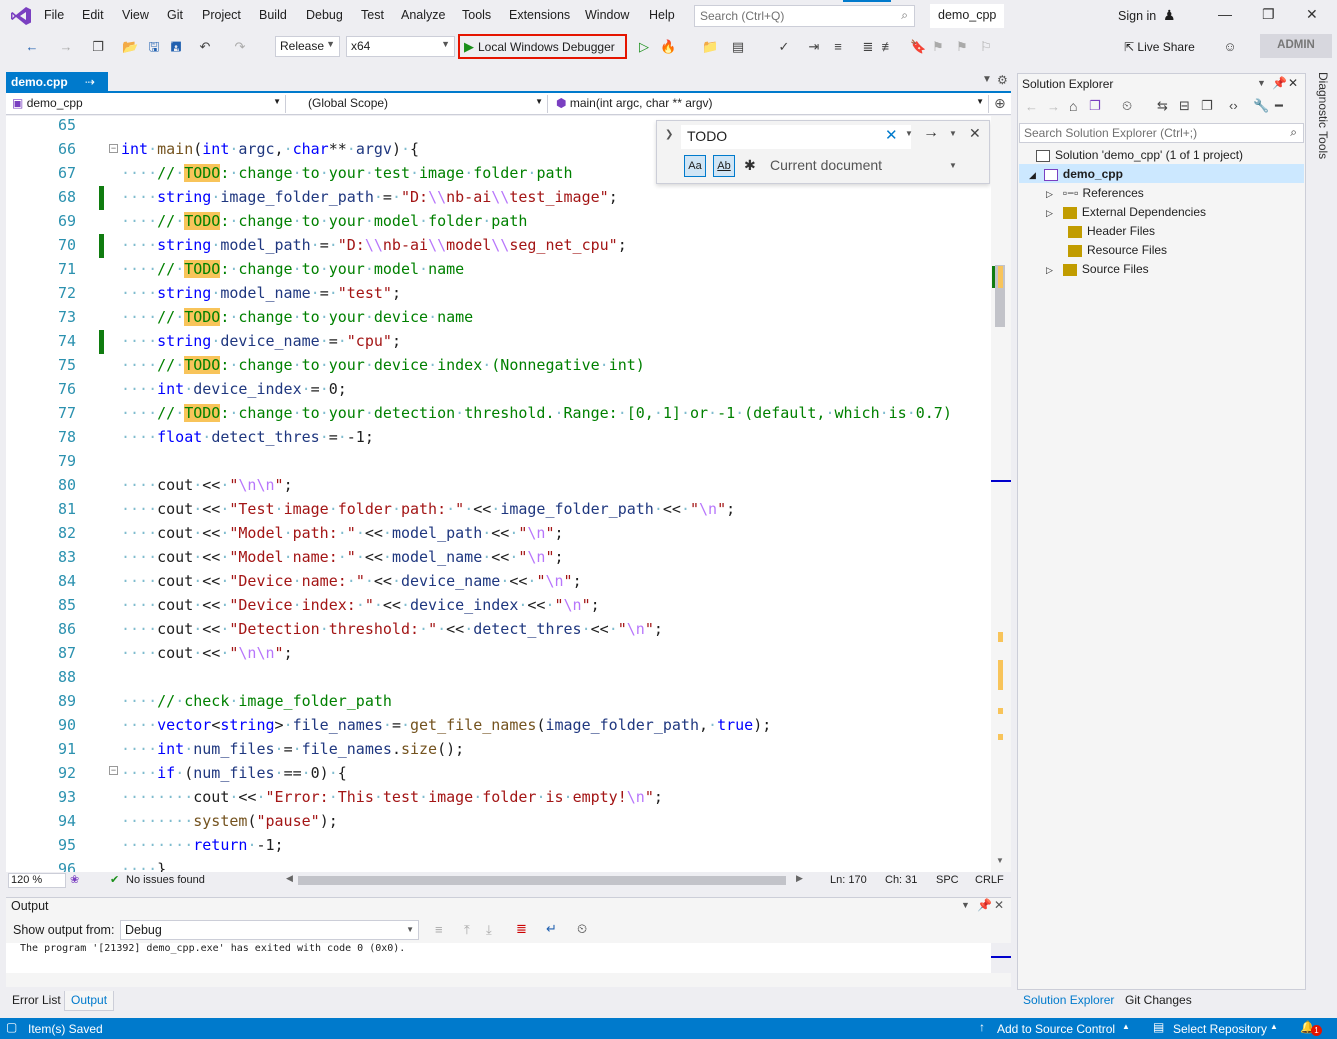 The image size is (1337, 1039). Describe the element at coordinates (372, 15) in the screenshot. I see `menu-test: Test` at that location.